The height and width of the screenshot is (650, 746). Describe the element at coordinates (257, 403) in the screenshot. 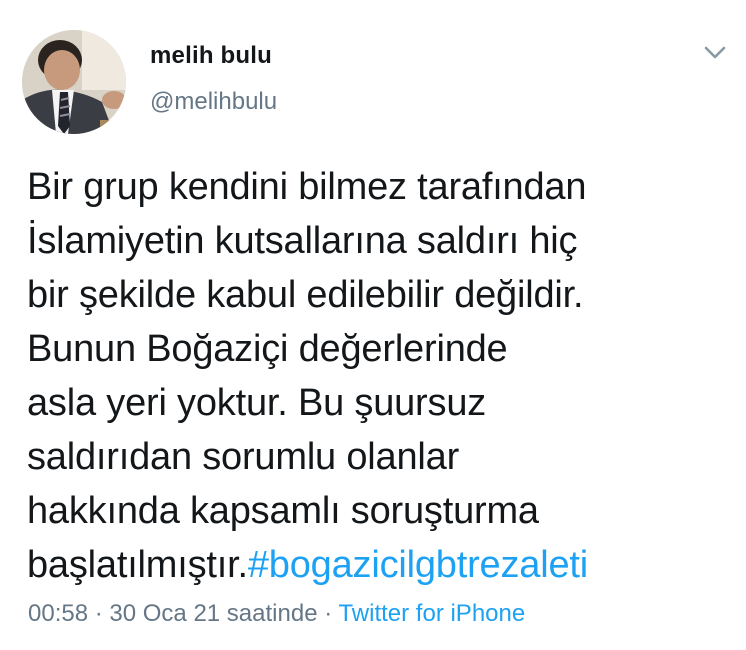

I see `tweet-text-line: asla yeri yoktur. Bu şuursuz` at that location.